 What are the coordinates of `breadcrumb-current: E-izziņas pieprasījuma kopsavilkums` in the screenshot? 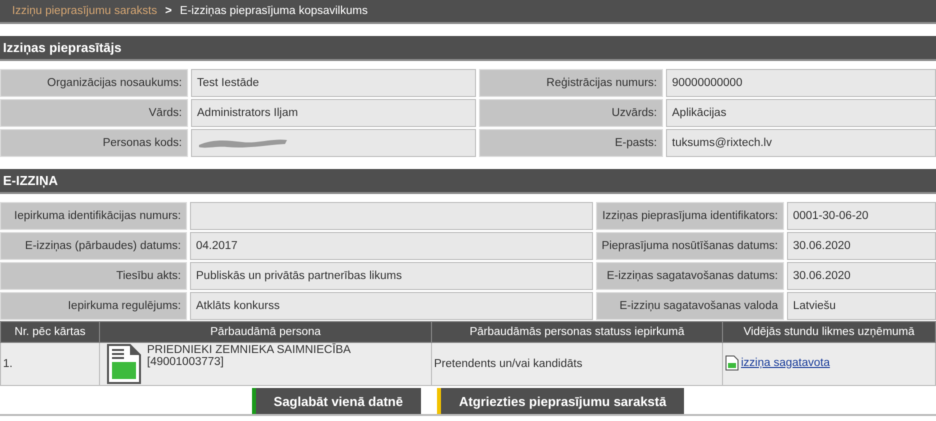 It's located at (274, 11).